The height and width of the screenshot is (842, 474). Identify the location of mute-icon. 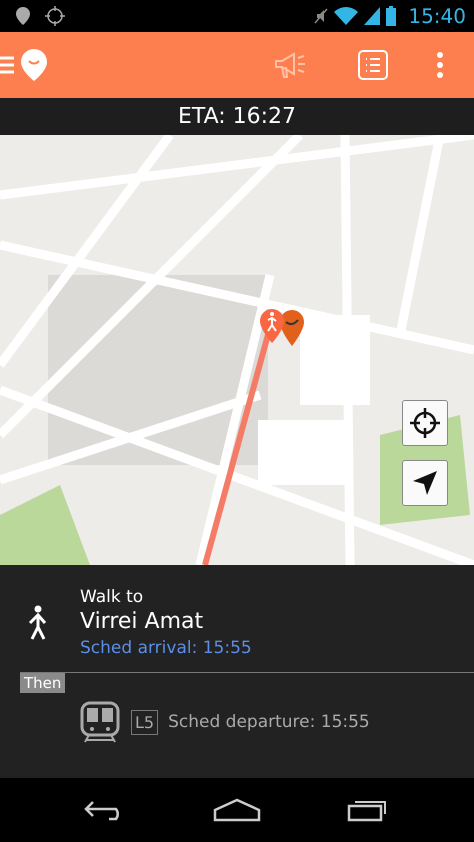
(321, 16).